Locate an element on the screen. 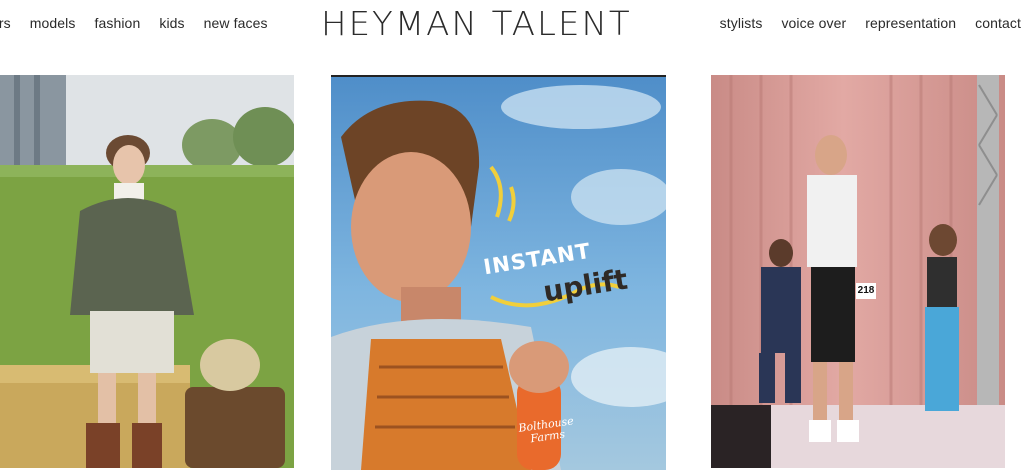 The width and height of the screenshot is (1024, 470). nav-item-new-faces: new faces is located at coordinates (236, 23).